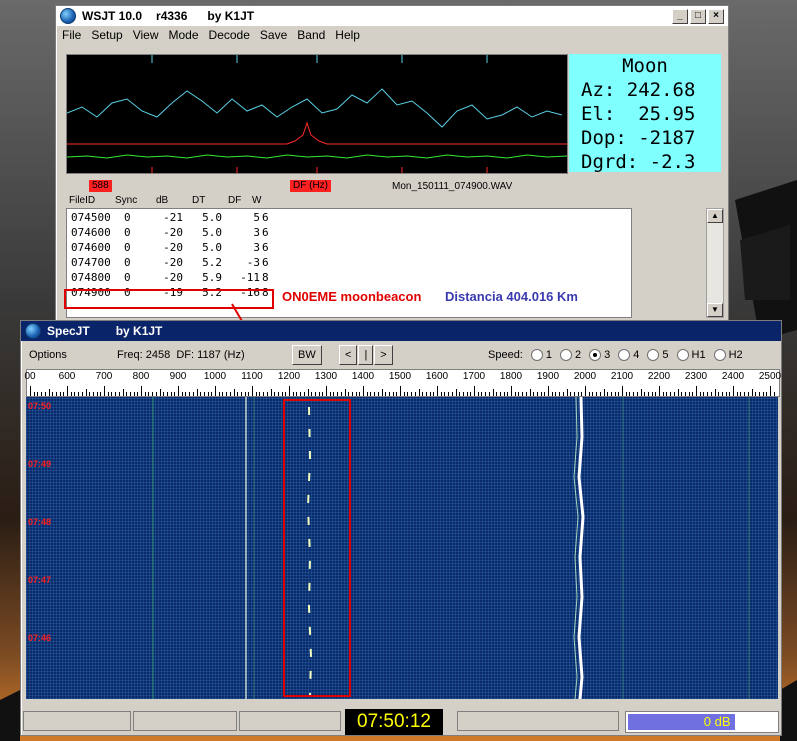  What do you see at coordinates (715, 216) in the screenshot?
I see `scroll-up-icon: ▲` at bounding box center [715, 216].